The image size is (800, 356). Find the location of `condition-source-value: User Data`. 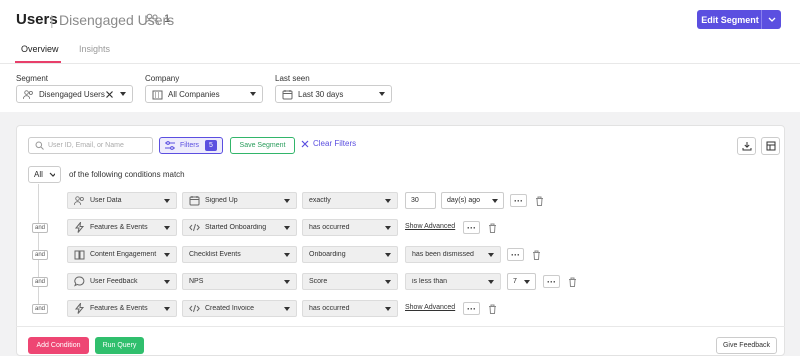

condition-source-value: User Data is located at coordinates (106, 200).